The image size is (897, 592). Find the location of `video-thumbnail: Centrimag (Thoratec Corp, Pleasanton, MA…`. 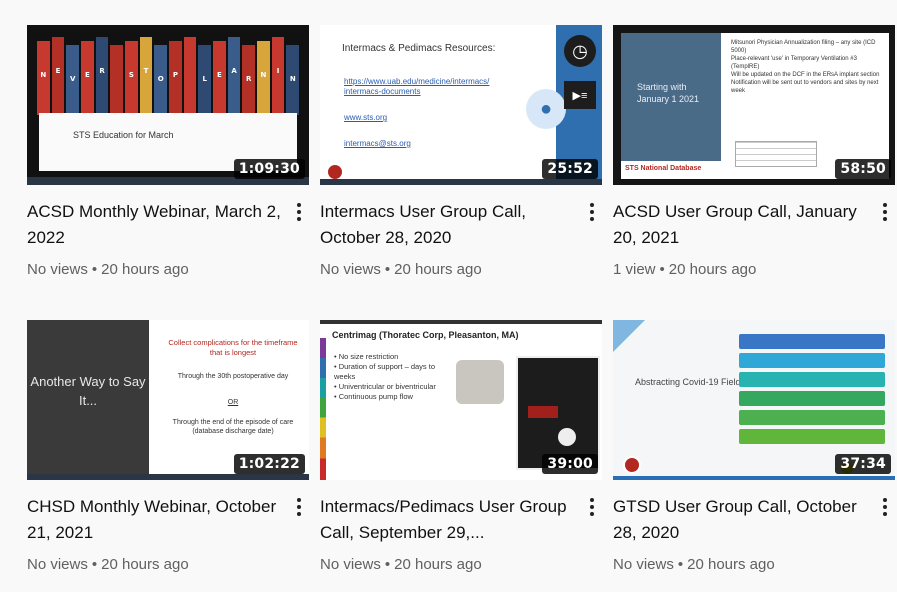

video-thumbnail: Centrimag (Thoratec Corp, Pleasanton, MA… is located at coordinates (461, 400).